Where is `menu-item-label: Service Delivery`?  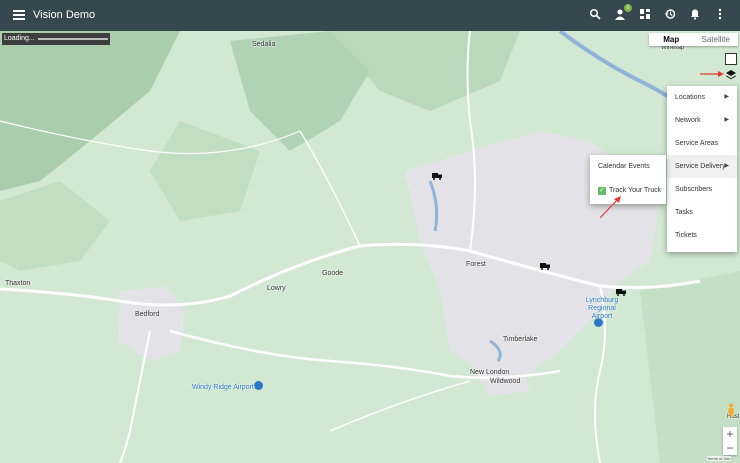
menu-item-label: Service Delivery is located at coordinates (700, 166).